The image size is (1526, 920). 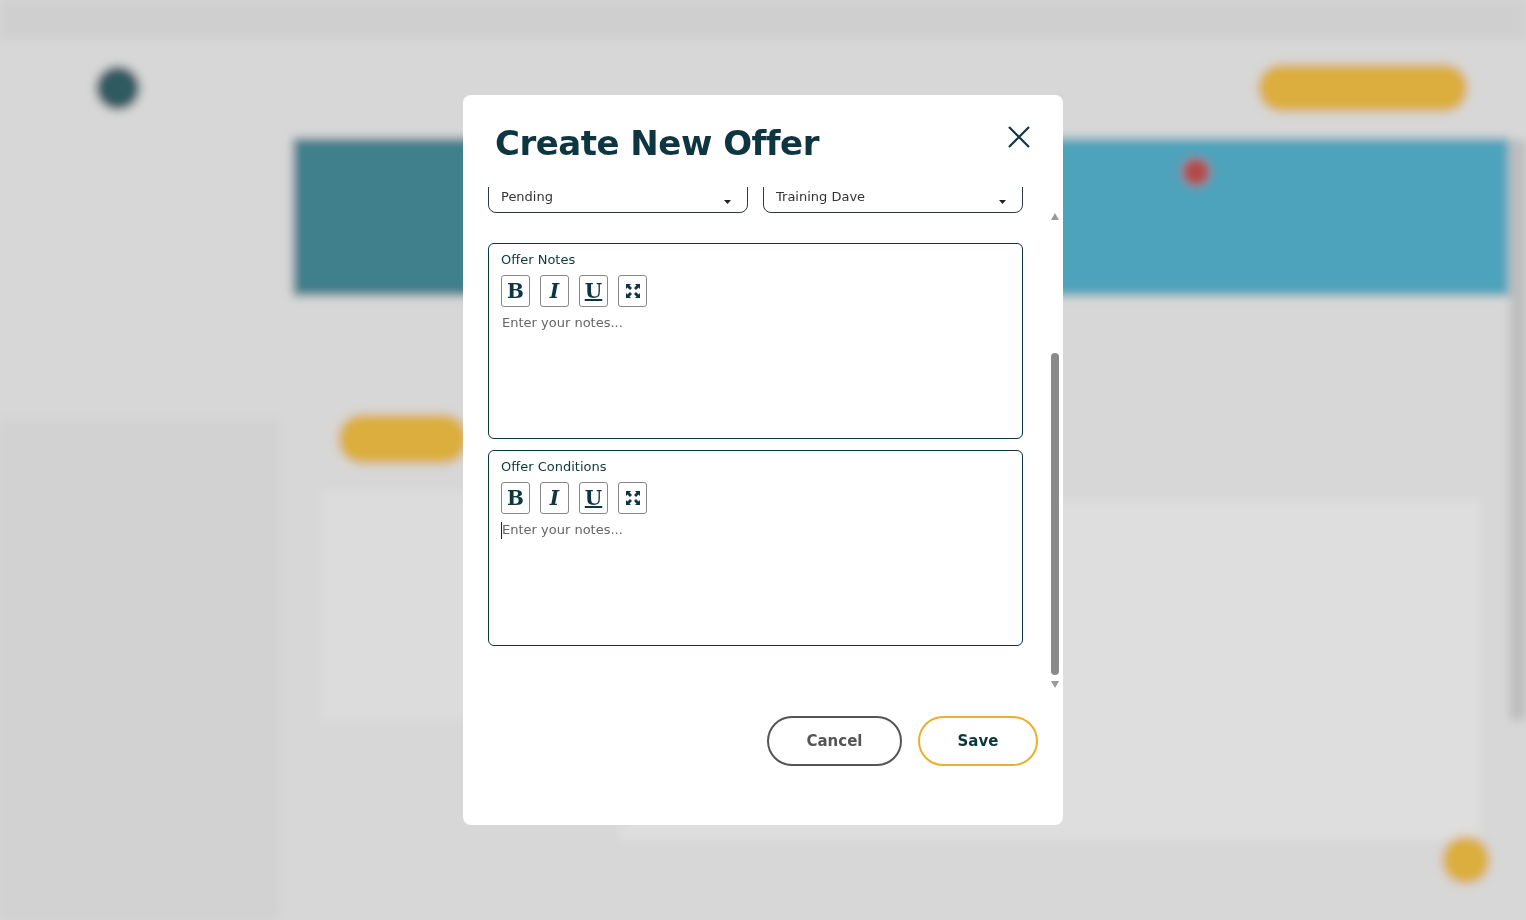 I want to click on dialog-title: Create New Offer, so click(x=657, y=143).